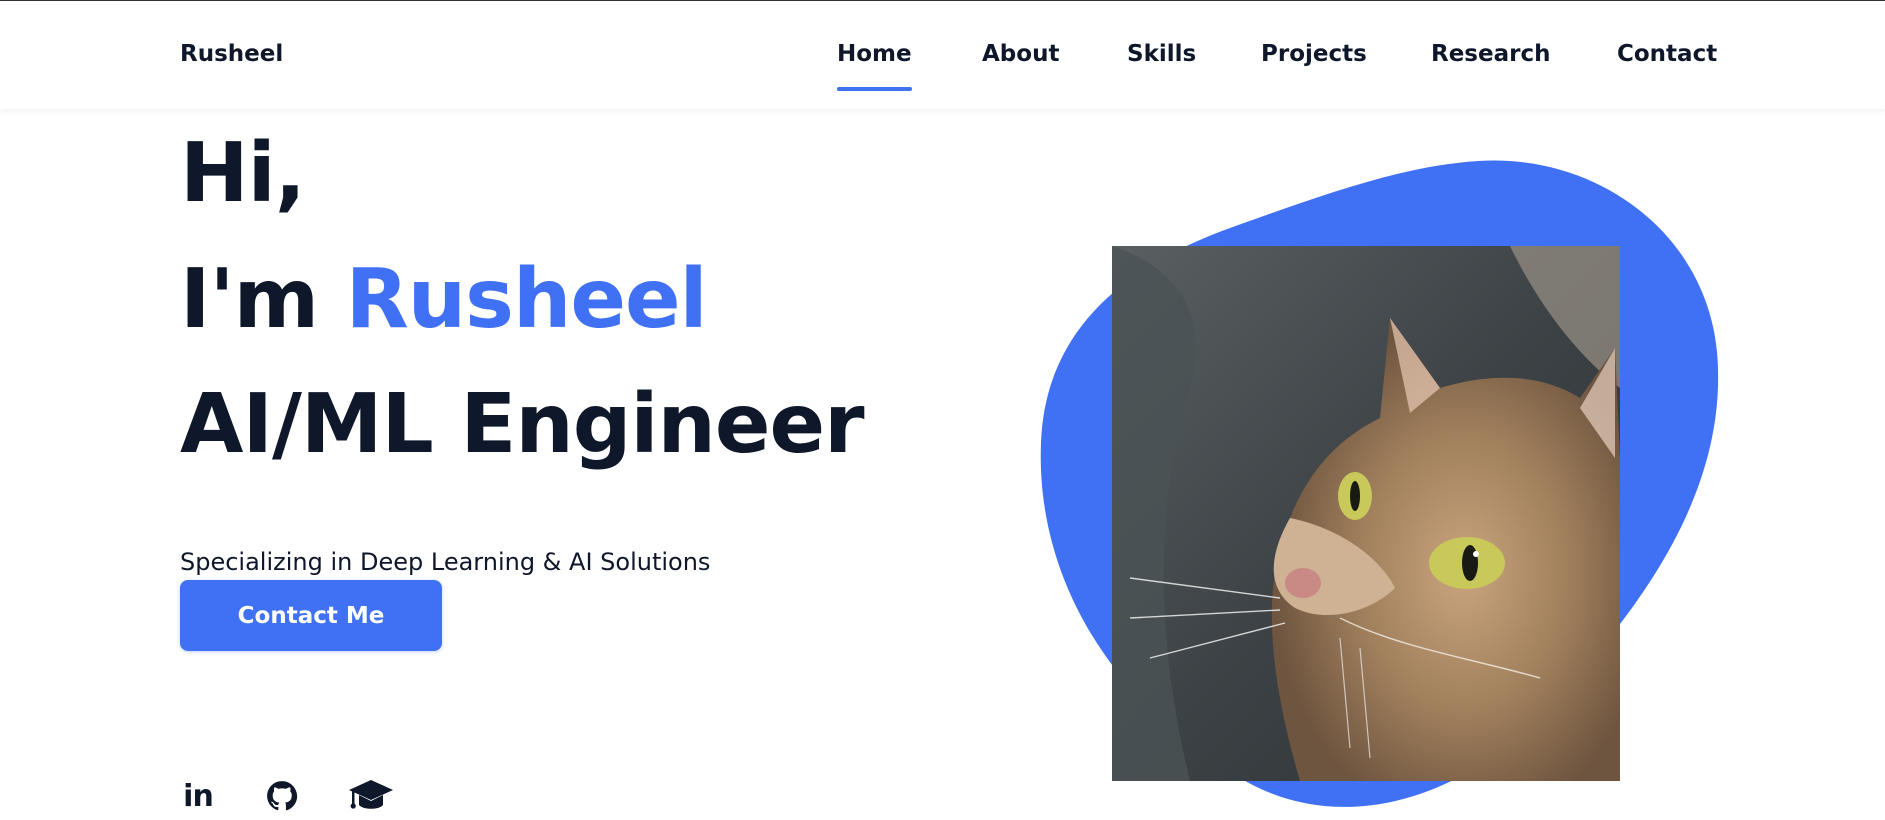 The width and height of the screenshot is (1885, 820). What do you see at coordinates (522, 424) in the screenshot?
I see `hero-role: AI/ML Engineer` at bounding box center [522, 424].